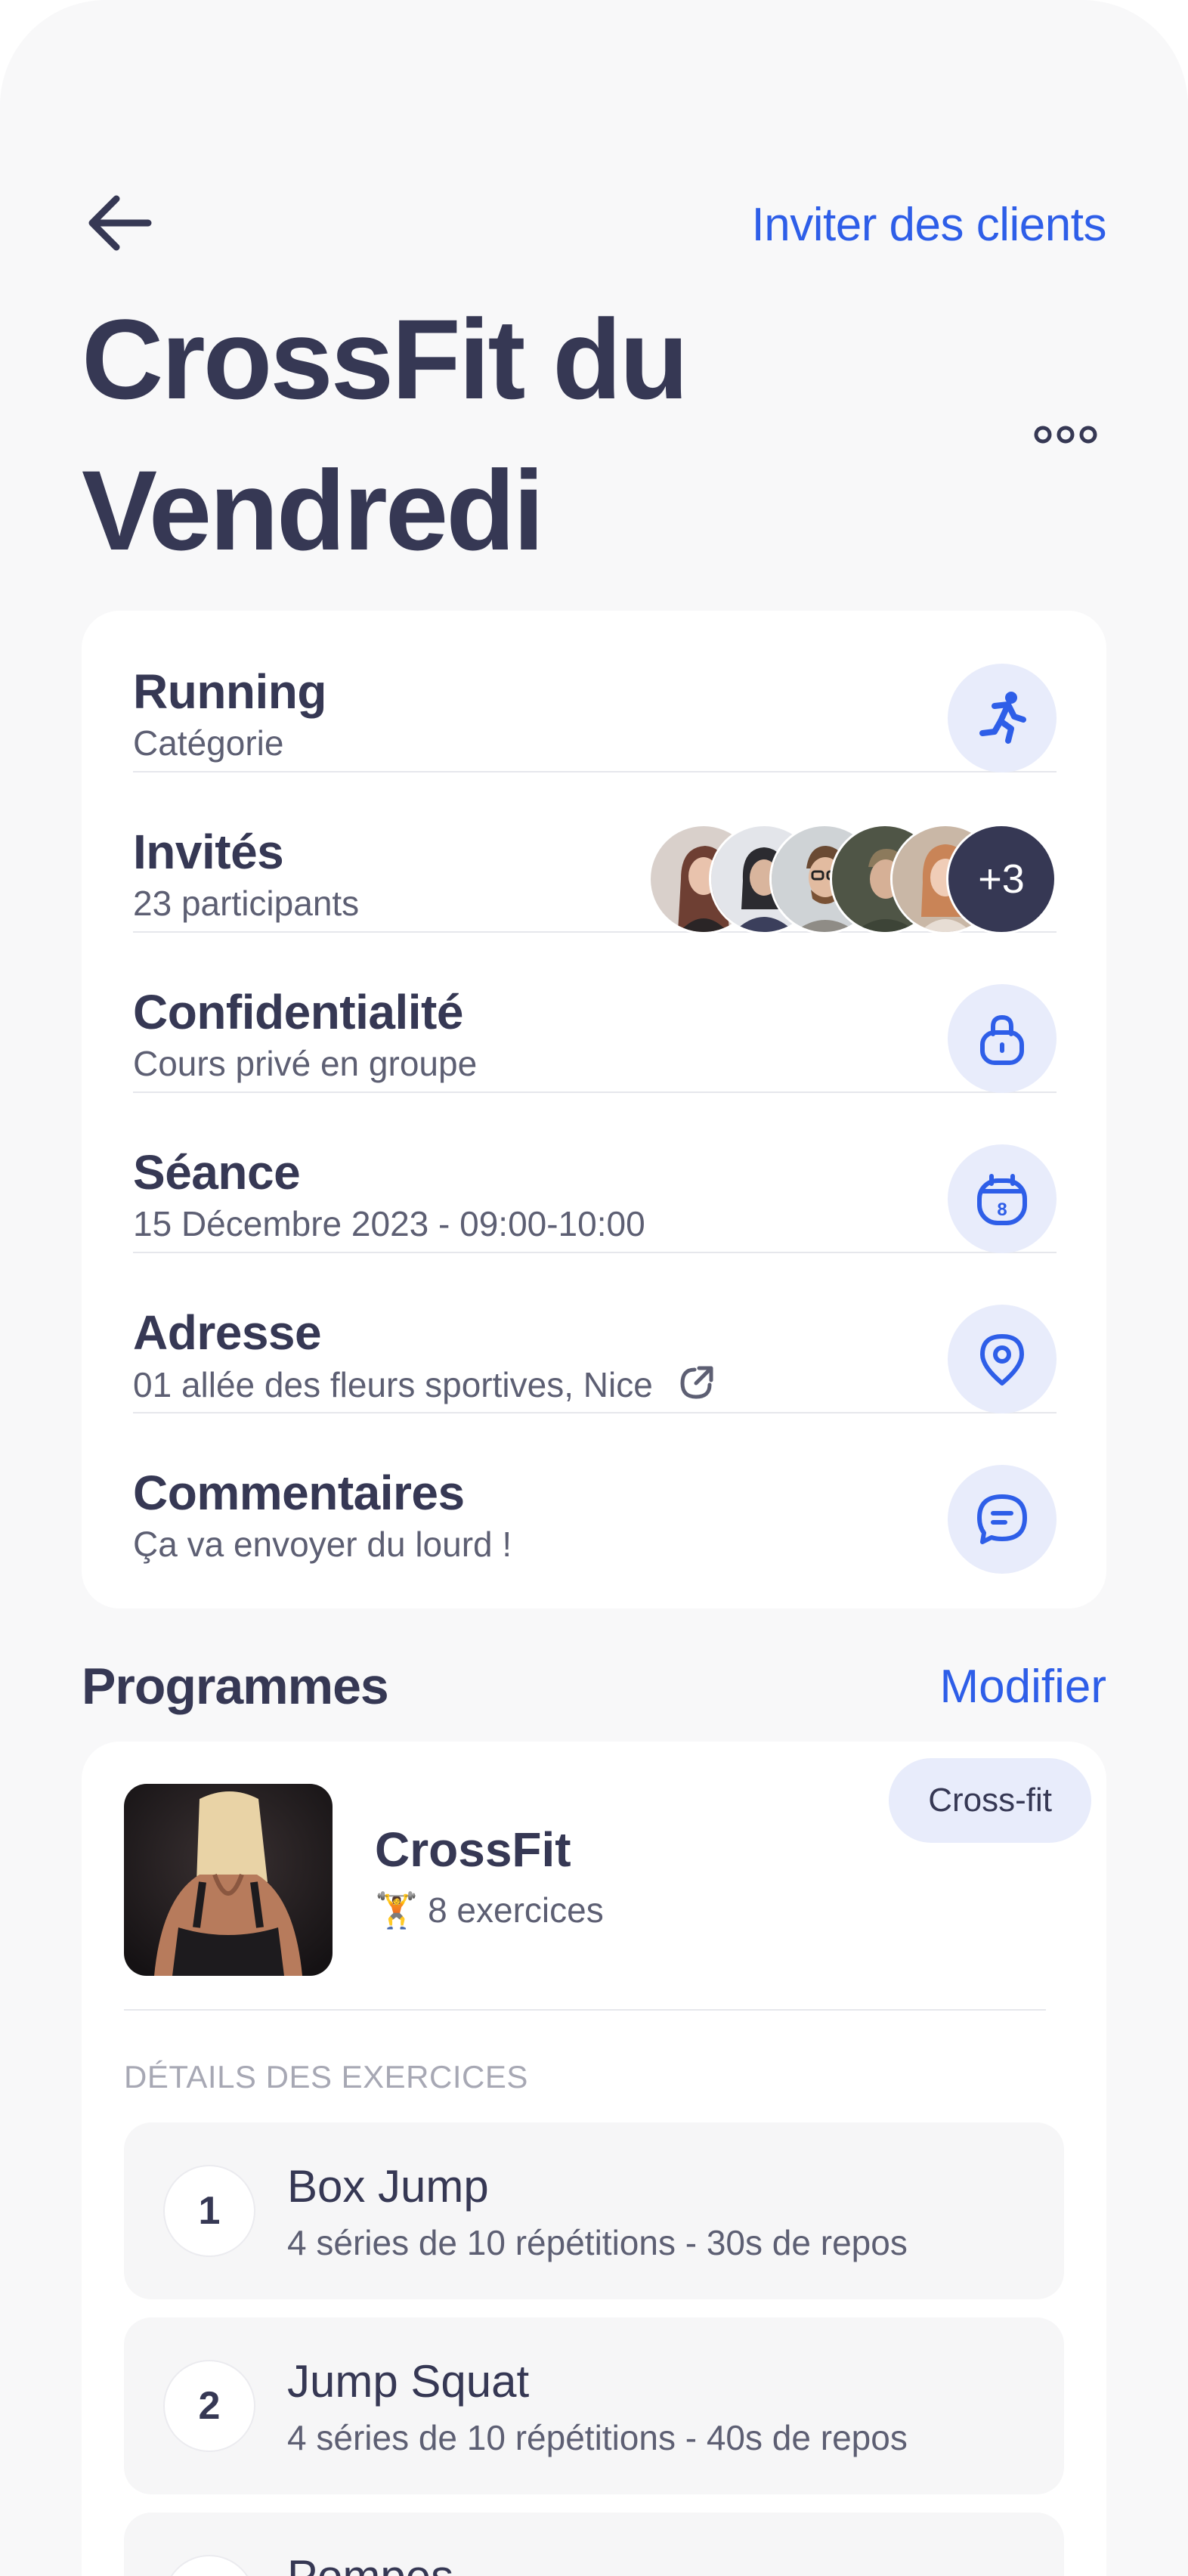 This screenshot has height=2576, width=1188. I want to click on more-guests-badge: +3, so click(1002, 879).